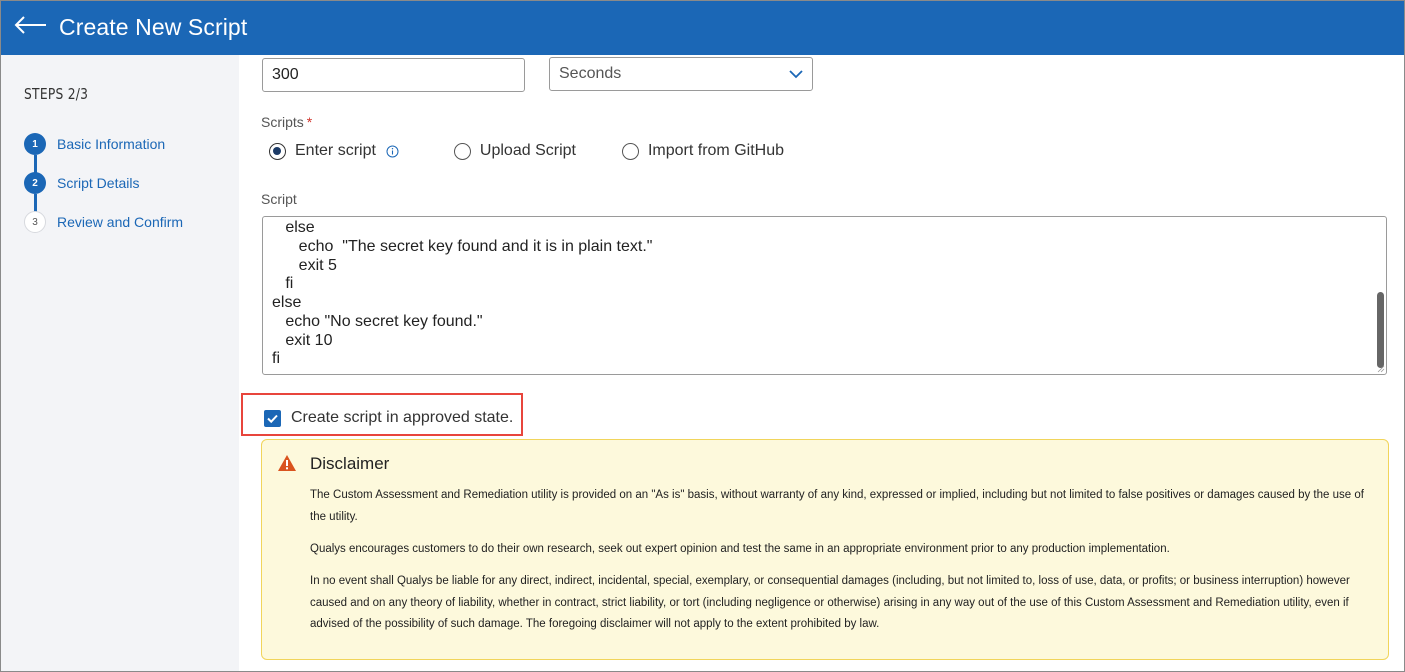 The width and height of the screenshot is (1405, 672). Describe the element at coordinates (153, 27) in the screenshot. I see `page-title: Create New Script` at that location.